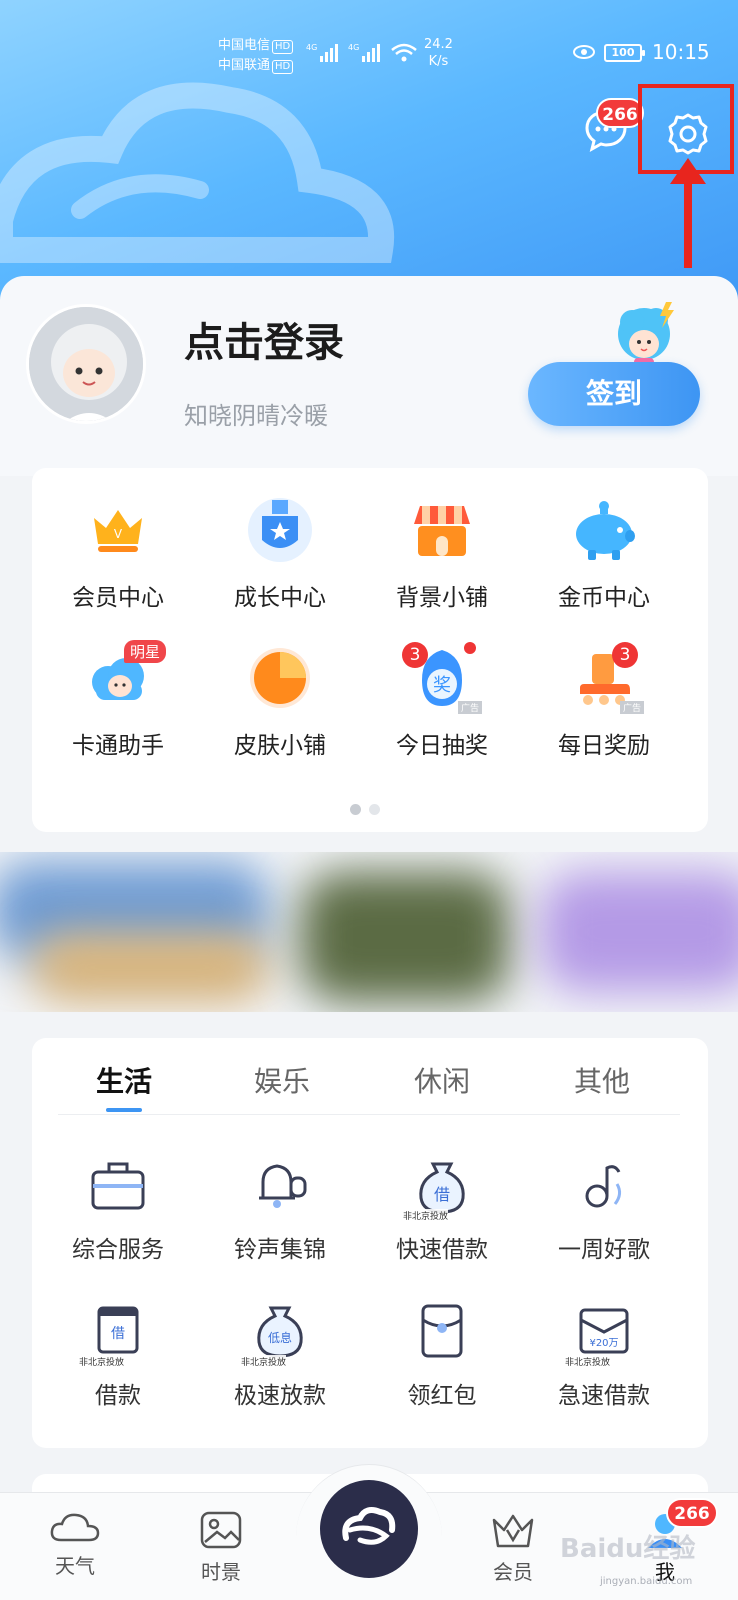  I want to click on service-label: 借款, so click(118, 1396).